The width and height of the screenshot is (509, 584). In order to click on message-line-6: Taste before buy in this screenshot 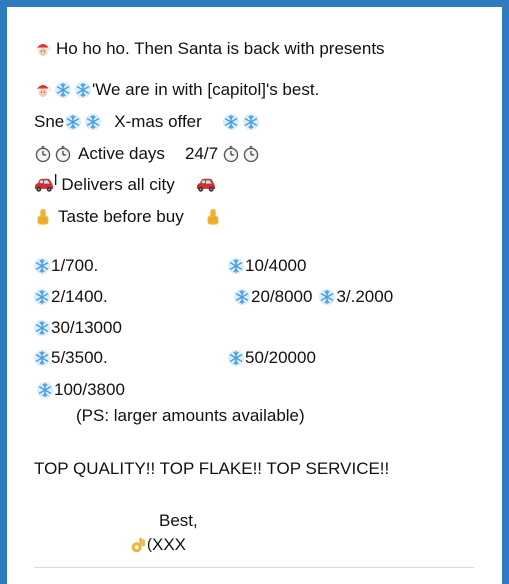, I will do `click(128, 217)`.